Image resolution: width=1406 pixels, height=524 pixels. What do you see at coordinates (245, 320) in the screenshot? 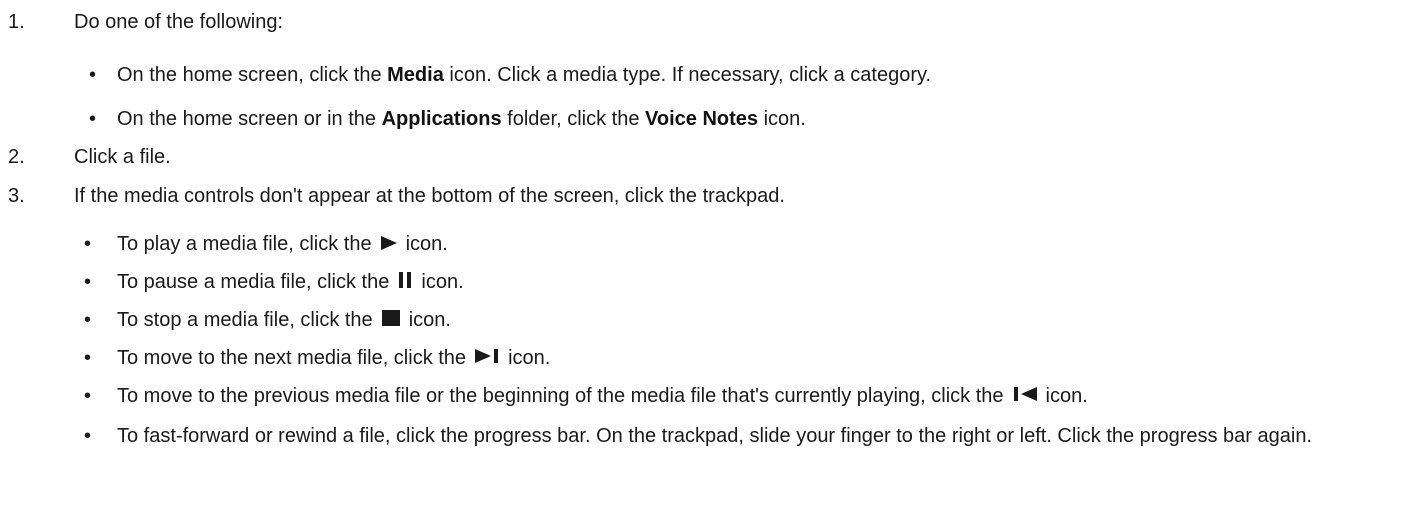
I see `text-segment: To stop a media file, click the` at bounding box center [245, 320].